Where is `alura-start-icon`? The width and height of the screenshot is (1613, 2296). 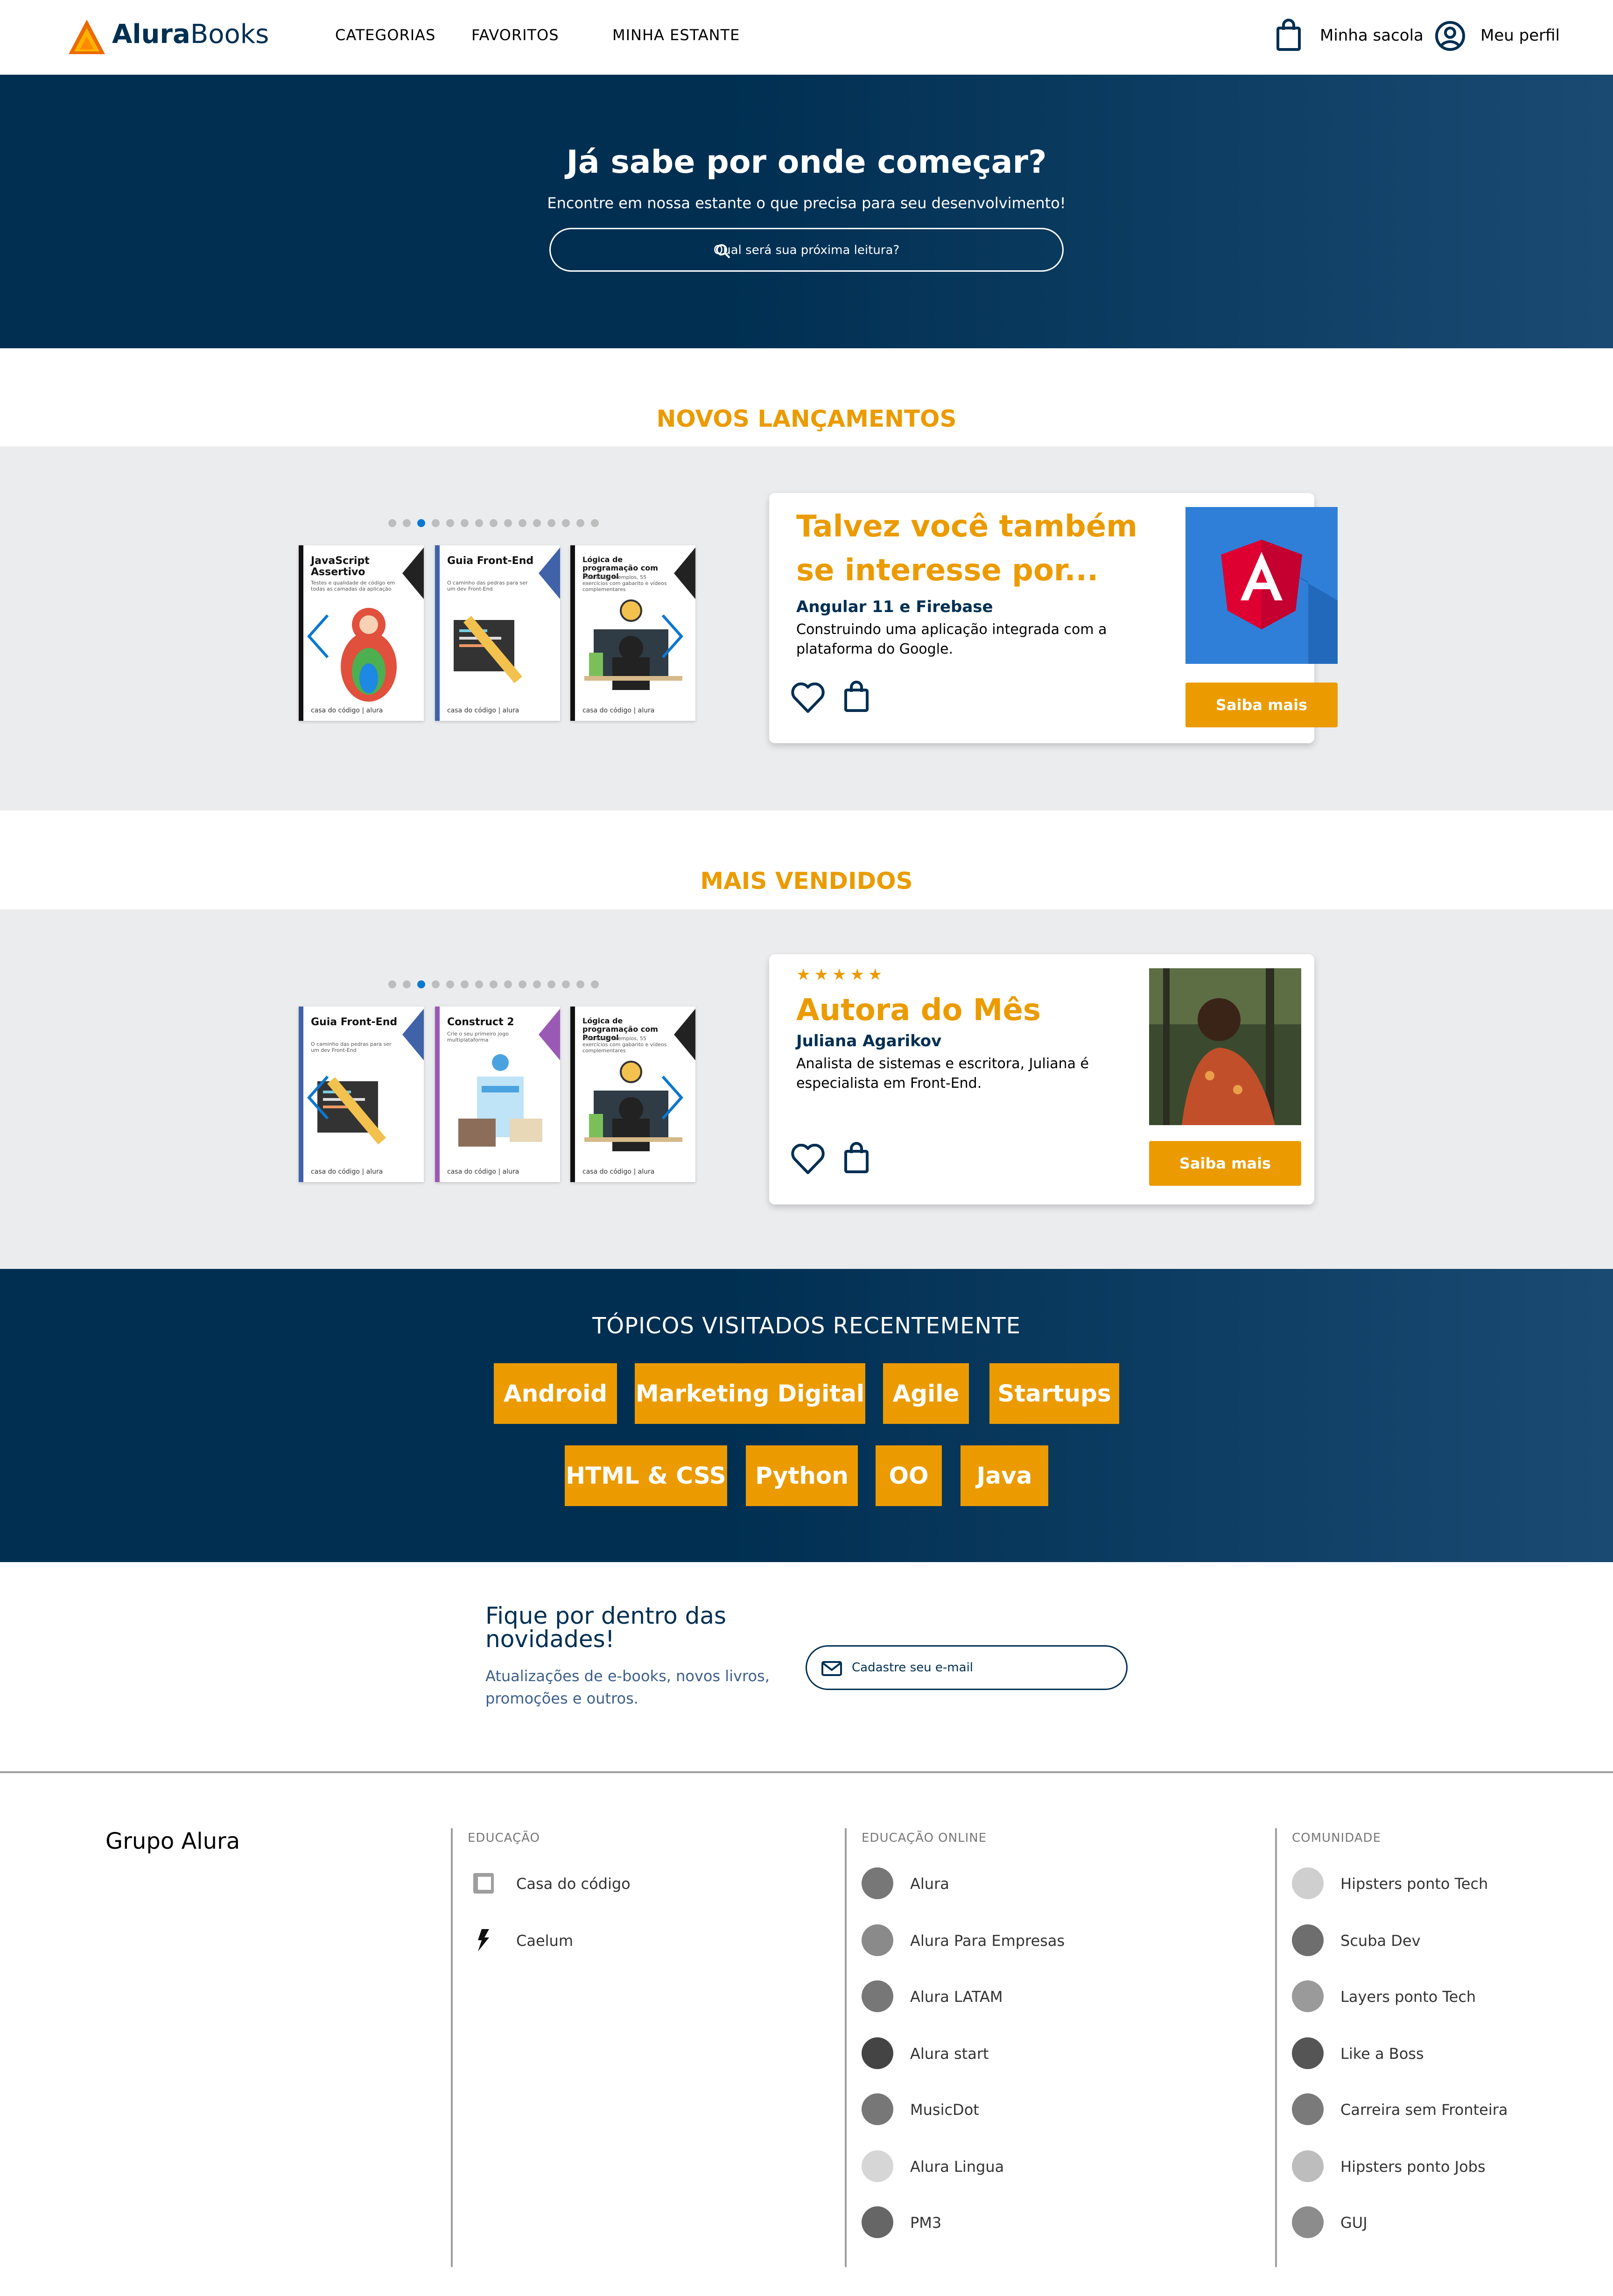 alura-start-icon is located at coordinates (877, 2053).